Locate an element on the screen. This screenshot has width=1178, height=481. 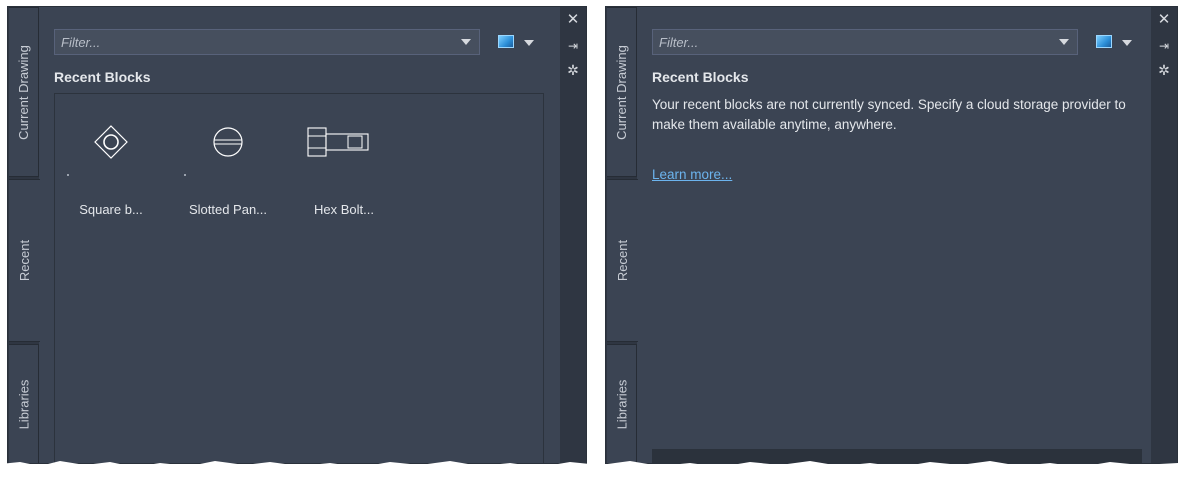
torn-edge-decoration is located at coordinates (589, 471).